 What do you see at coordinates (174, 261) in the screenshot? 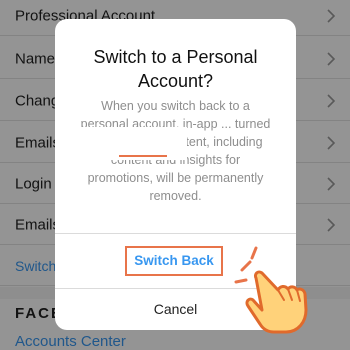
I see `switch-back-button: Switch Back` at bounding box center [174, 261].